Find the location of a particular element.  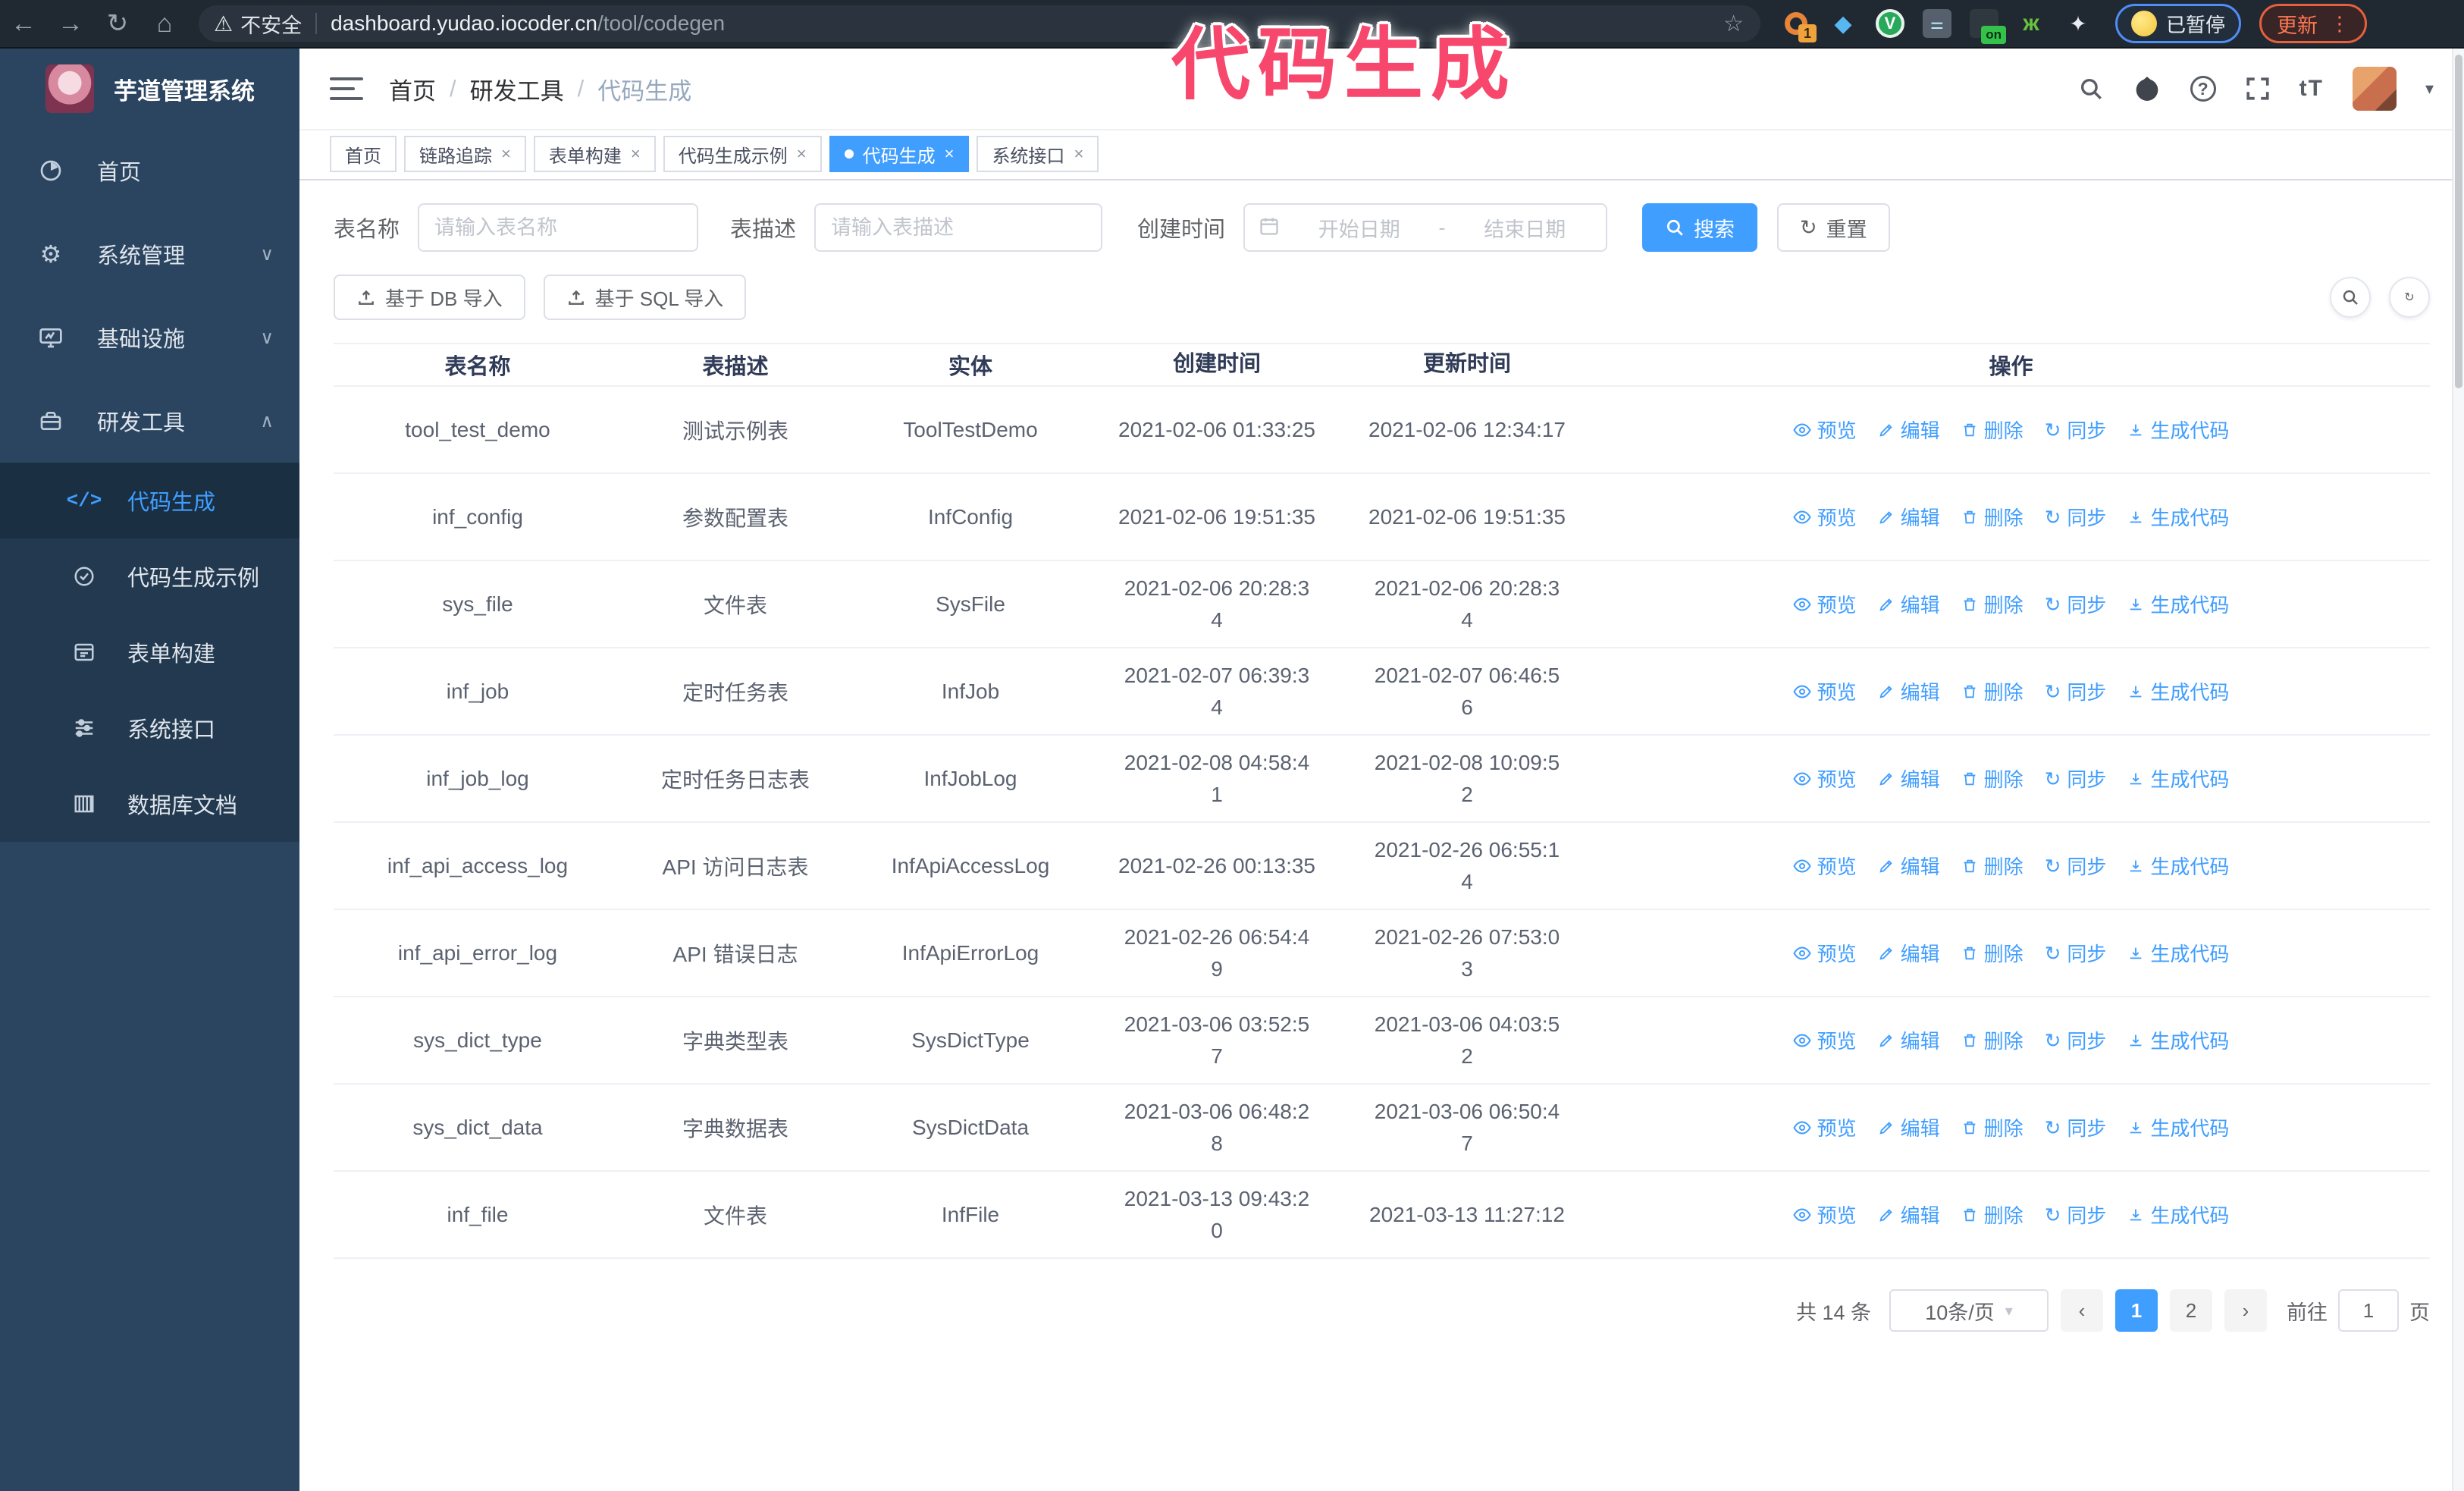

sidebar-item-system-api: 系统接口 is located at coordinates (150, 728).